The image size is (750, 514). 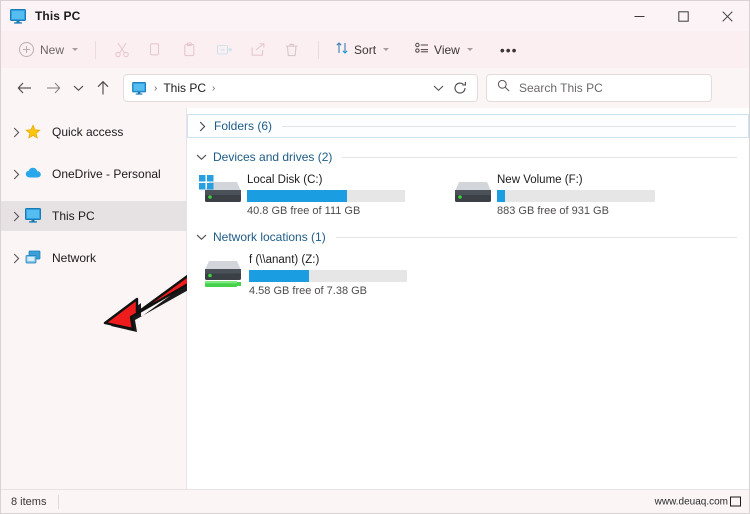 What do you see at coordinates (25, 88) in the screenshot?
I see `back-button` at bounding box center [25, 88].